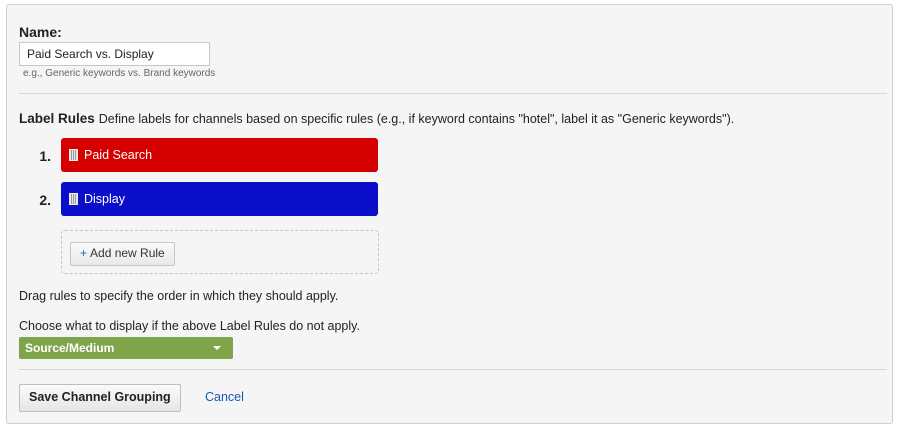 The image size is (900, 430). I want to click on name-input: Paid Search vs. Display, so click(114, 54).